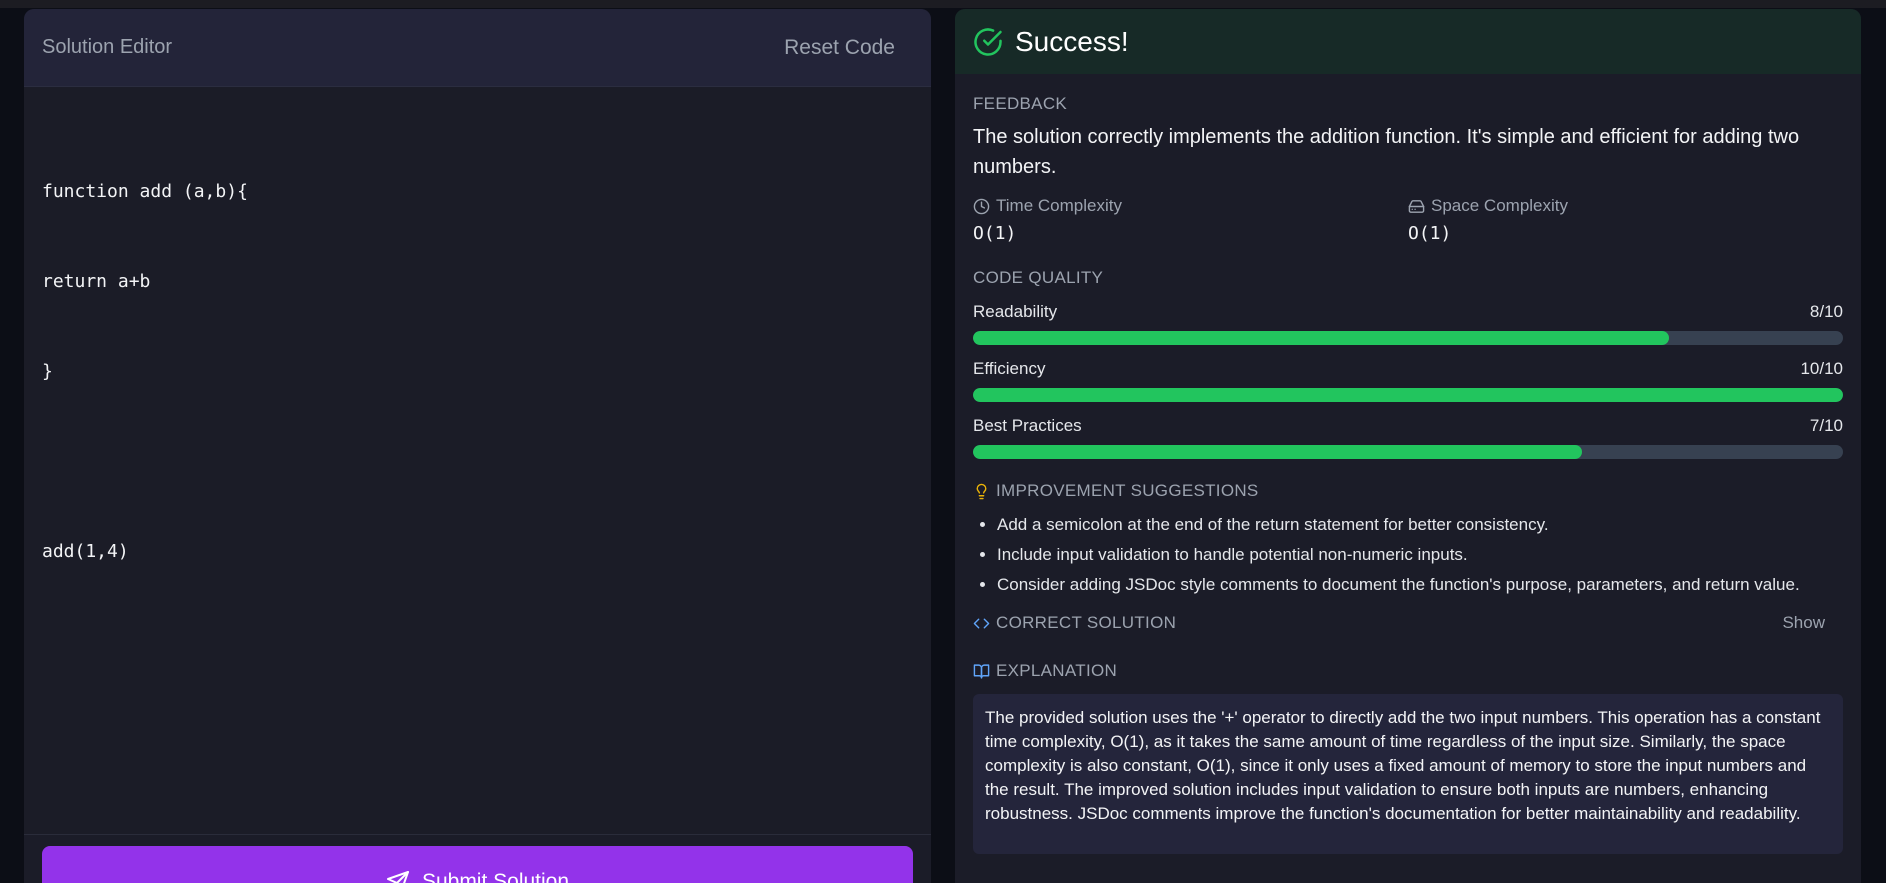 The width and height of the screenshot is (1886, 883). What do you see at coordinates (1408, 369) in the screenshot?
I see `metric-row: Efficiency 10/10` at bounding box center [1408, 369].